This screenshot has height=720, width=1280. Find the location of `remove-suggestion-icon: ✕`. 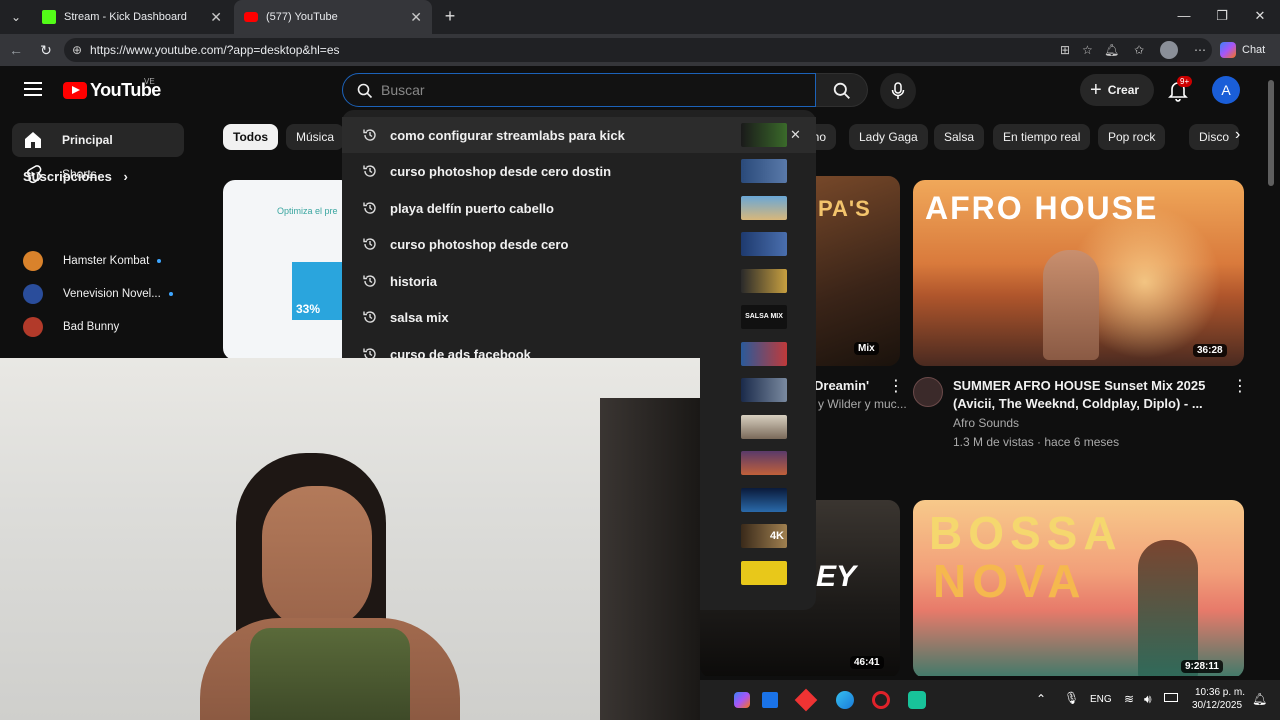

remove-suggestion-icon: ✕ is located at coordinates (795, 135).